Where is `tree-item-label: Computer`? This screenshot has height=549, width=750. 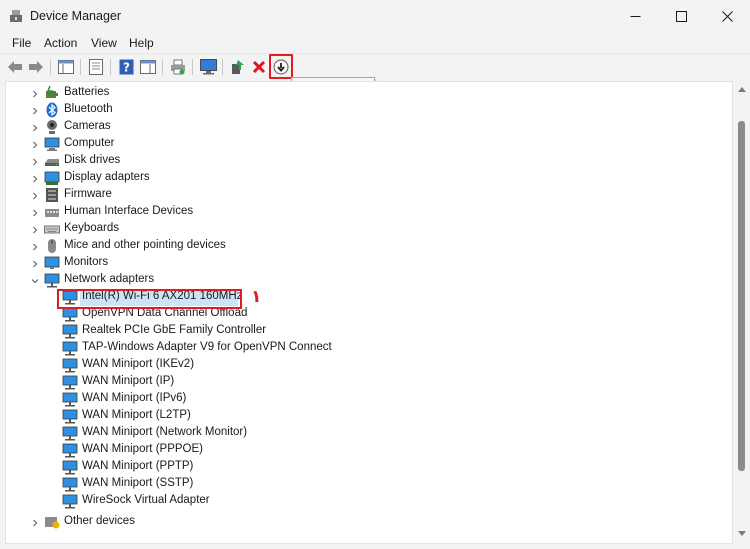 tree-item-label: Computer is located at coordinates (89, 143).